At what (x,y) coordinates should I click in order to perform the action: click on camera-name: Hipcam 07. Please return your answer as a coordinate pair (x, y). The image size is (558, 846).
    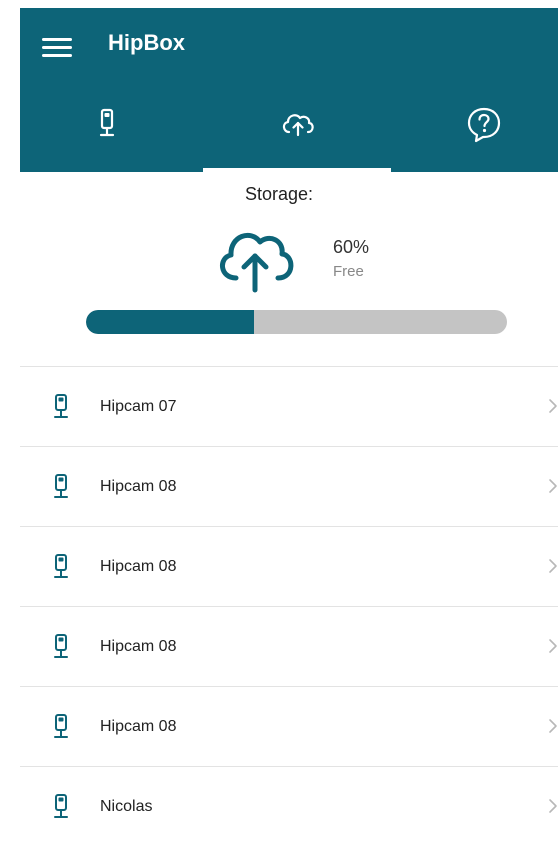
    Looking at the image, I should click on (138, 406).